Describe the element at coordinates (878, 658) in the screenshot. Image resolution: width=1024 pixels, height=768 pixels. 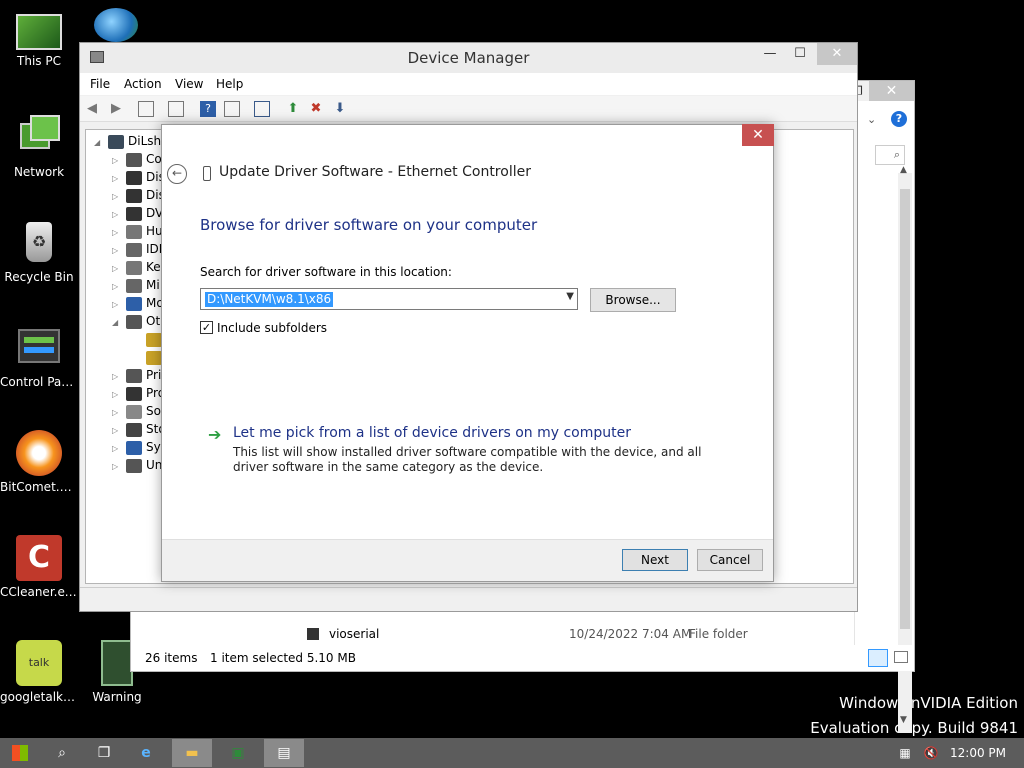
I see `details-view-icon` at that location.